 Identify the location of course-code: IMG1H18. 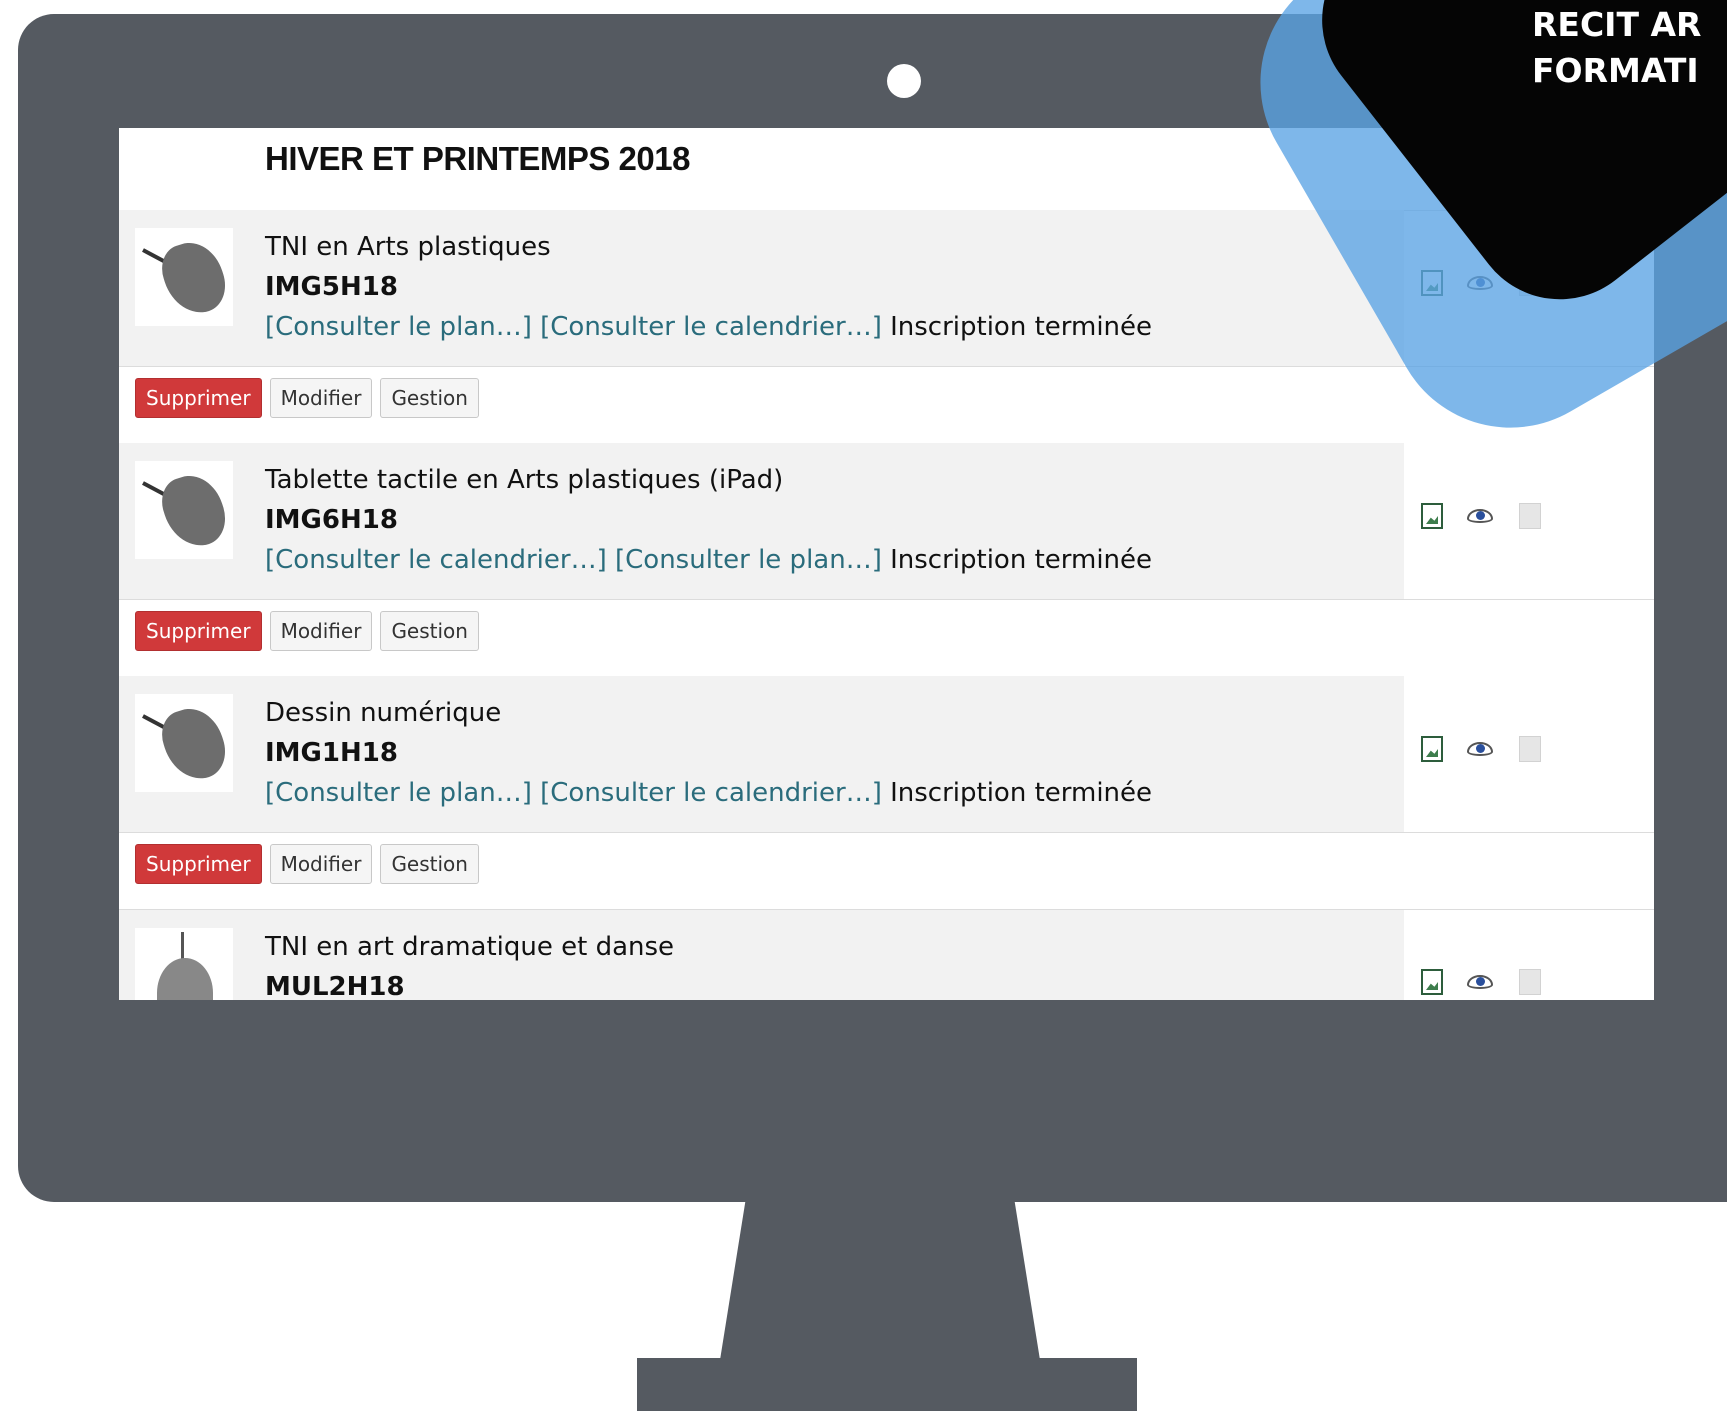
(331, 753).